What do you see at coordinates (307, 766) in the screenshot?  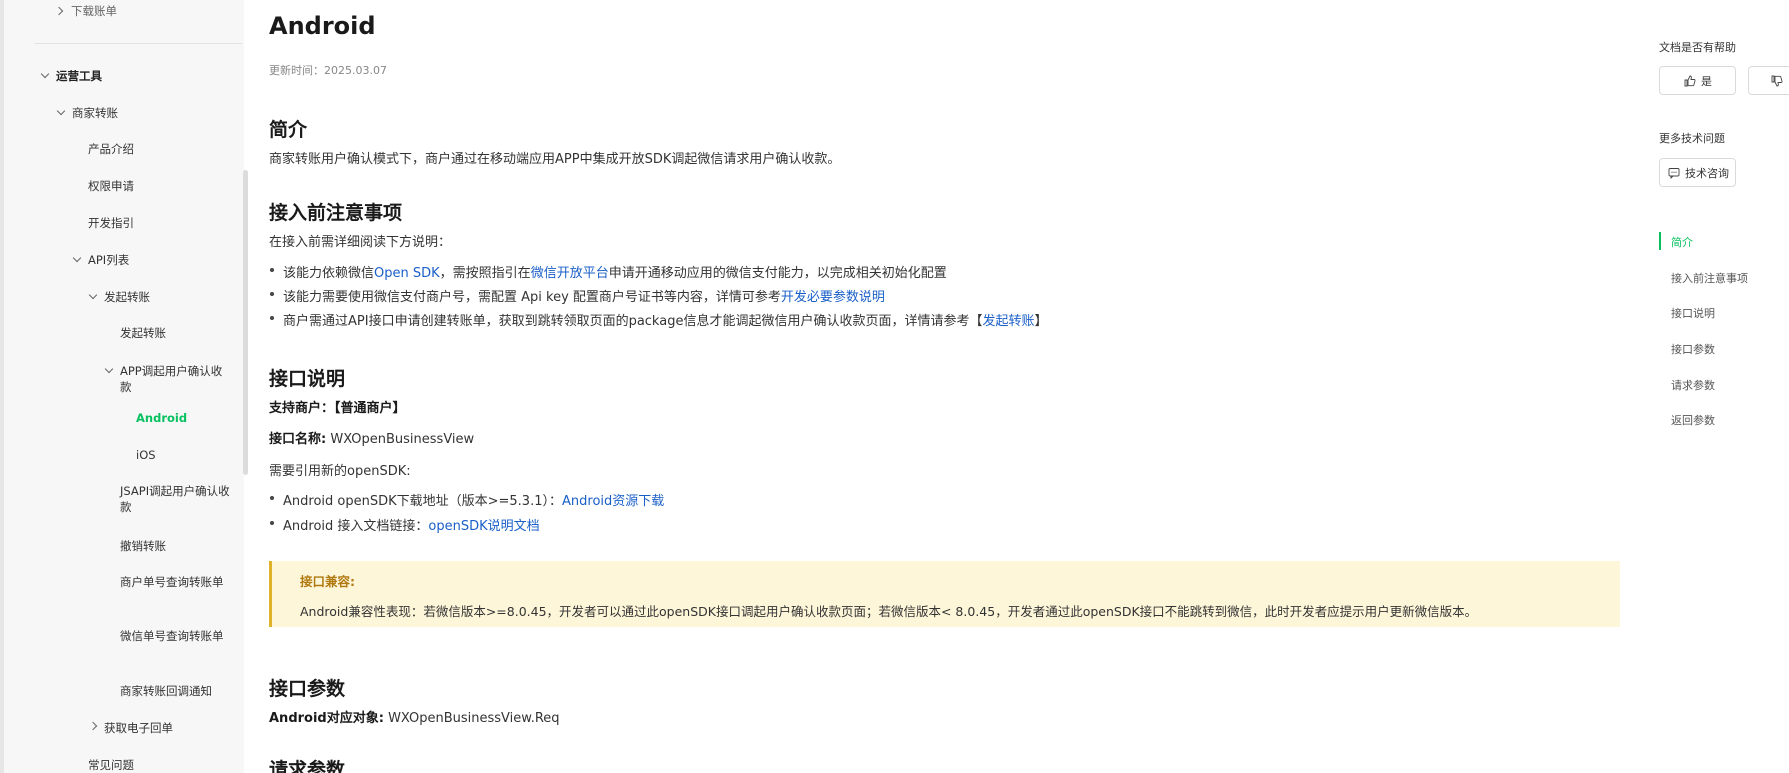 I see `heading-request-params: 请求参数` at bounding box center [307, 766].